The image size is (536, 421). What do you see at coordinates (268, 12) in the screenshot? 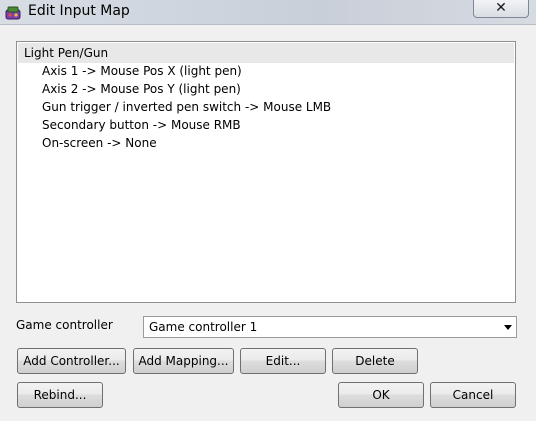
I see `title-bar: Edit Input Map ✕` at bounding box center [268, 12].